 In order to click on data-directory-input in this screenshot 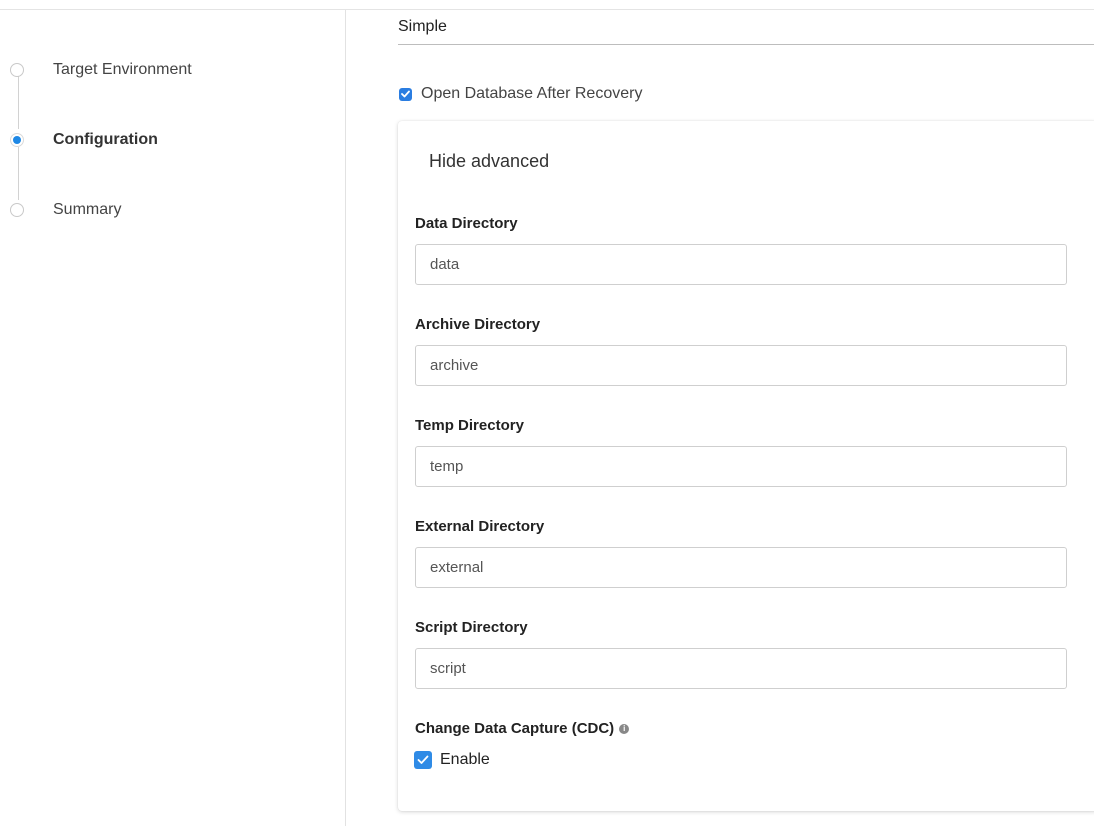, I will do `click(741, 264)`.